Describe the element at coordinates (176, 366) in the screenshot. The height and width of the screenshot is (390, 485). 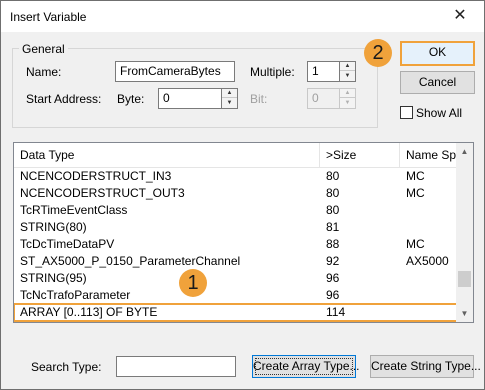
I see `search-type-input` at that location.